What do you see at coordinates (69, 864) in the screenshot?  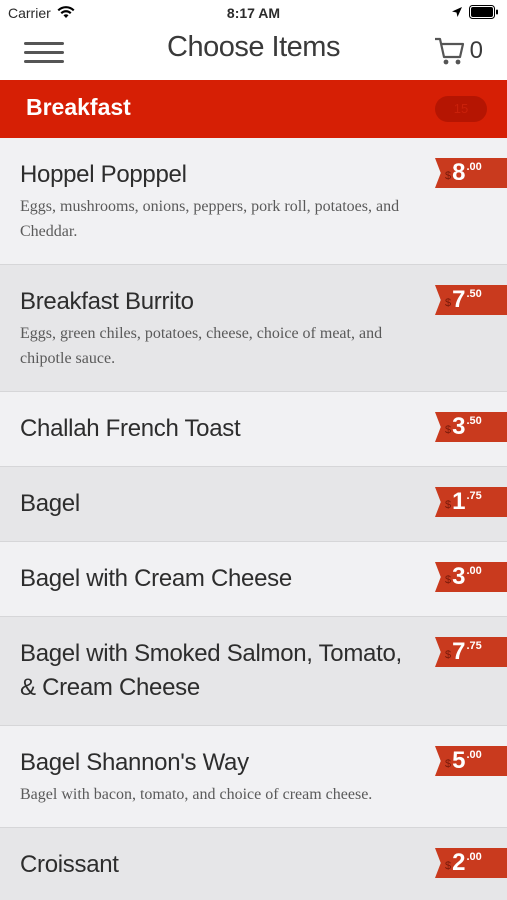 I see `item-name: Croissant` at bounding box center [69, 864].